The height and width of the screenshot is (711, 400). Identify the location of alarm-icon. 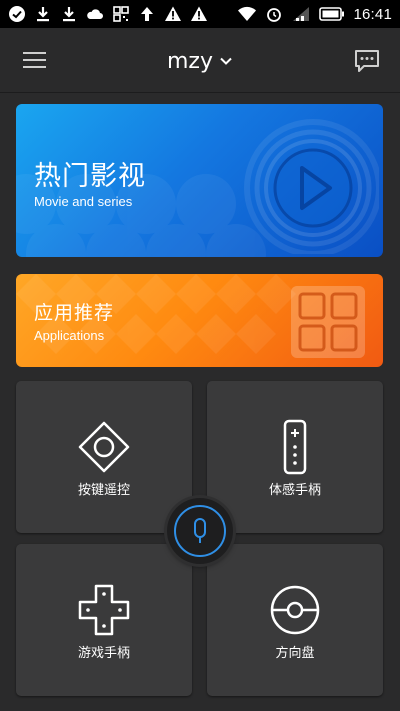
(274, 15).